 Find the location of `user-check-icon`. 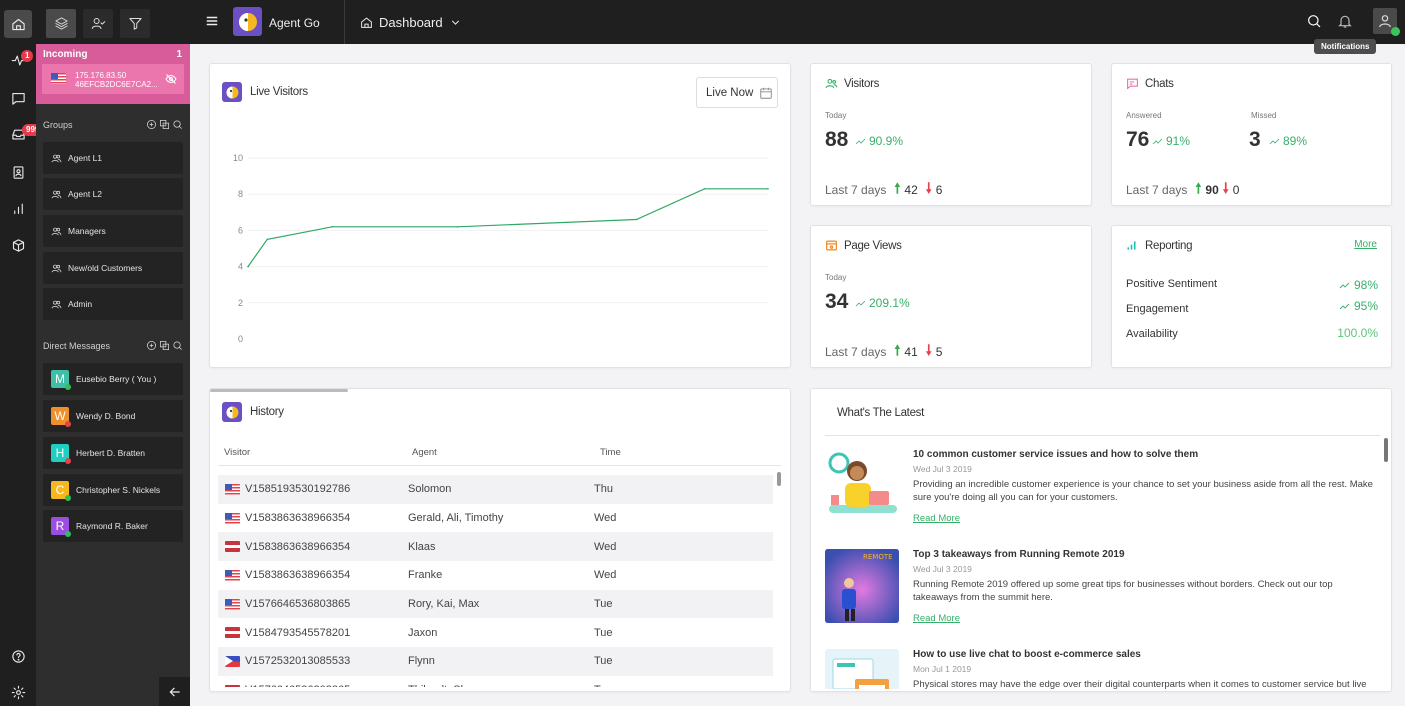

user-check-icon is located at coordinates (98, 23).